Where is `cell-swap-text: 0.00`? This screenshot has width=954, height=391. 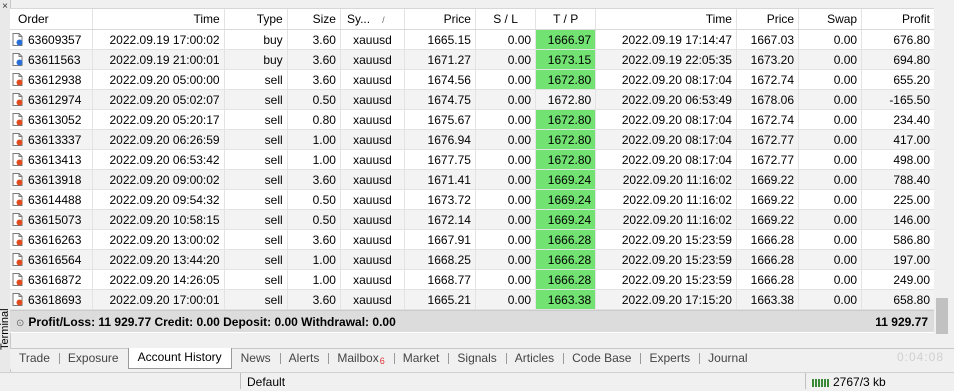 cell-swap-text: 0.00 is located at coordinates (845, 180).